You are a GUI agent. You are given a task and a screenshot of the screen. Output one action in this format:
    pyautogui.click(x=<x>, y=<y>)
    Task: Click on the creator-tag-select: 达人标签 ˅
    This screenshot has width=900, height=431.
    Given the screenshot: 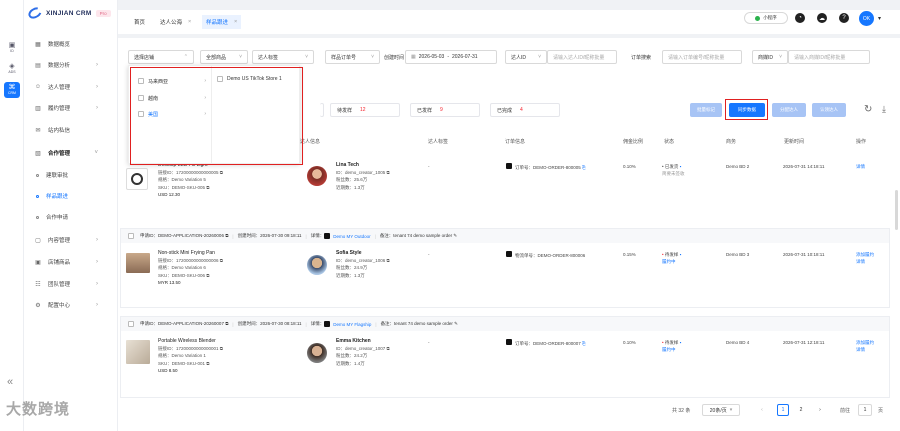 What is the action you would take?
    pyautogui.click(x=283, y=57)
    